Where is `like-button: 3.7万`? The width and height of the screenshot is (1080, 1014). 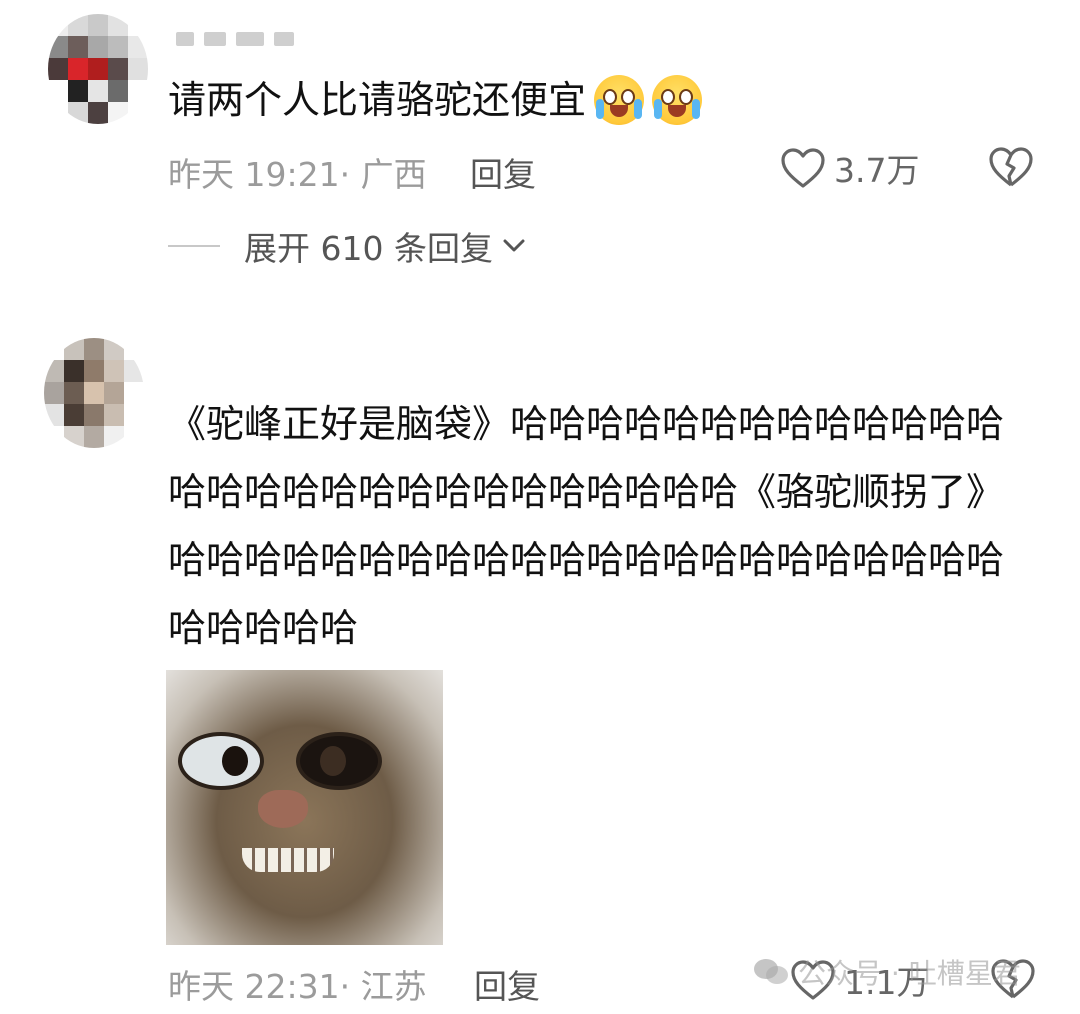
like-button: 3.7万 is located at coordinates (849, 168).